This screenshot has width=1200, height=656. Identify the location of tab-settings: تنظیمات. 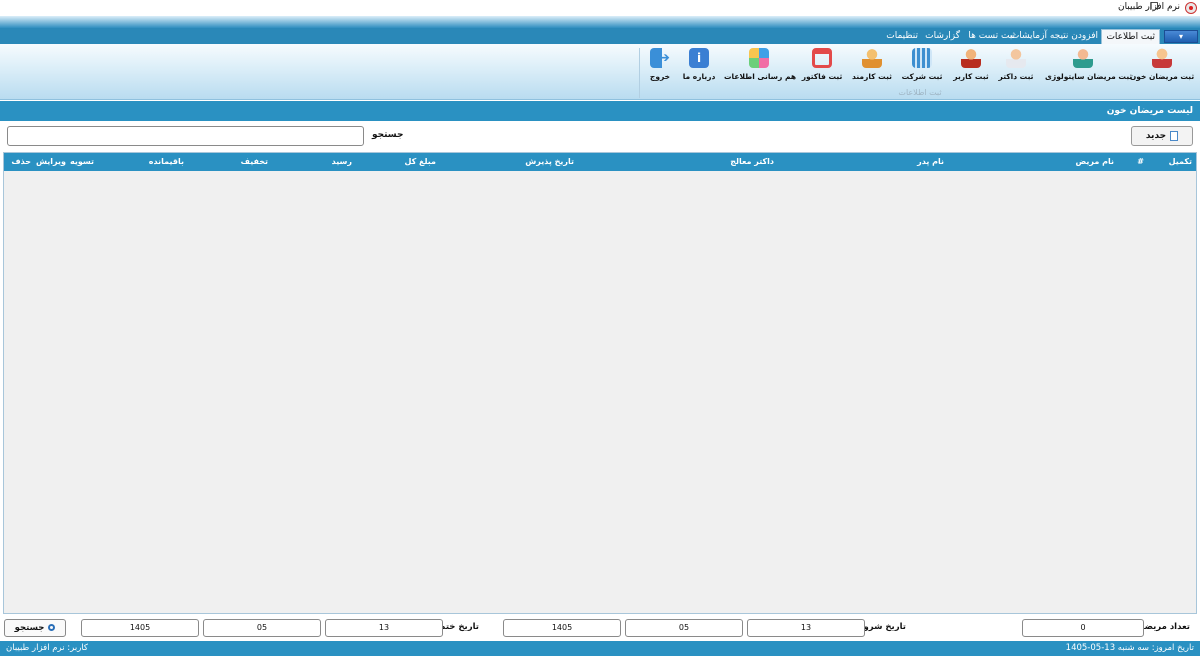
(902, 36).